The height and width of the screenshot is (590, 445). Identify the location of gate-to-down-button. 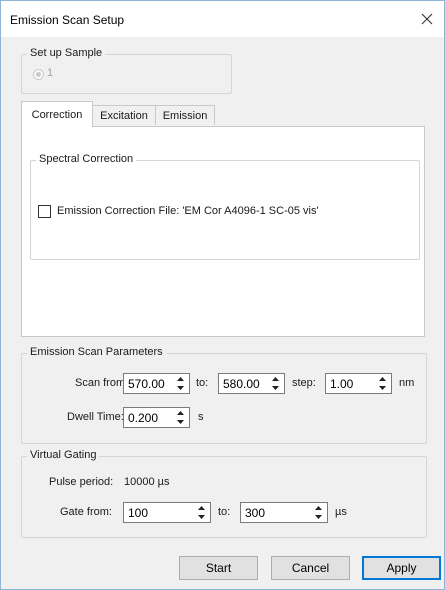
(318, 517).